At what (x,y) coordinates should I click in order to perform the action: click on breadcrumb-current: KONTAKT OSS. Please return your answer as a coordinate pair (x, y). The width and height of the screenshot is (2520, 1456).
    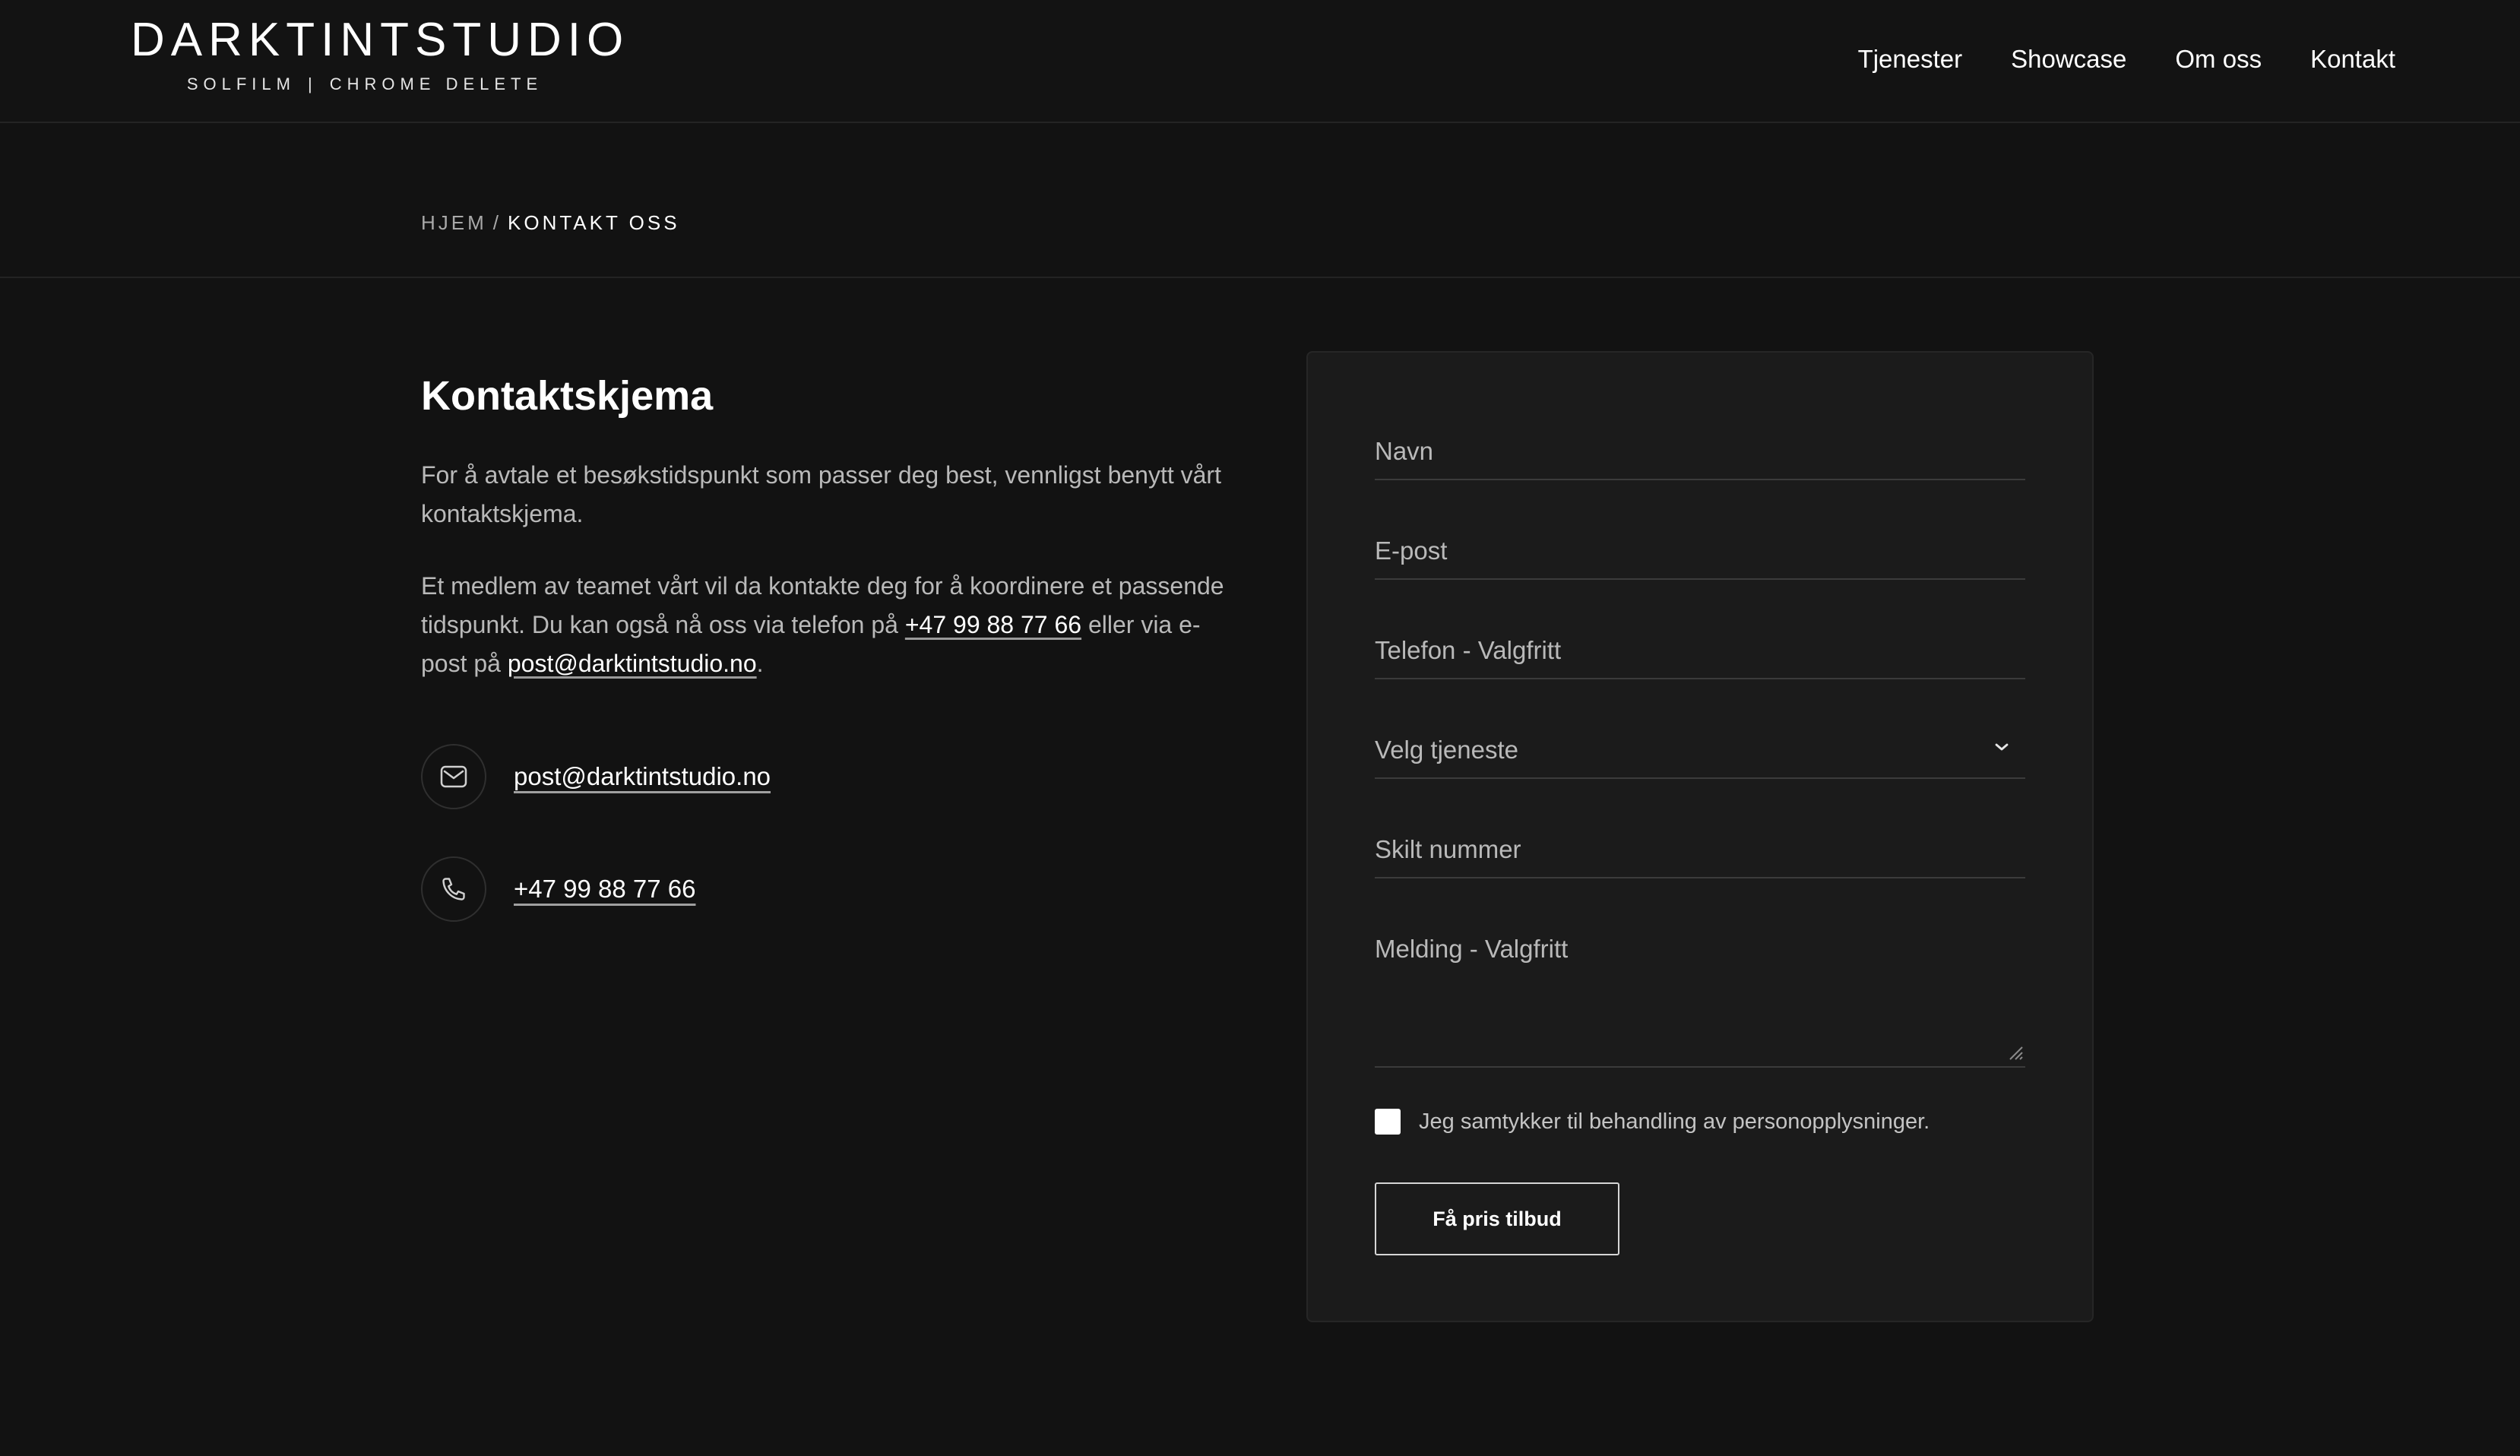
    Looking at the image, I should click on (594, 223).